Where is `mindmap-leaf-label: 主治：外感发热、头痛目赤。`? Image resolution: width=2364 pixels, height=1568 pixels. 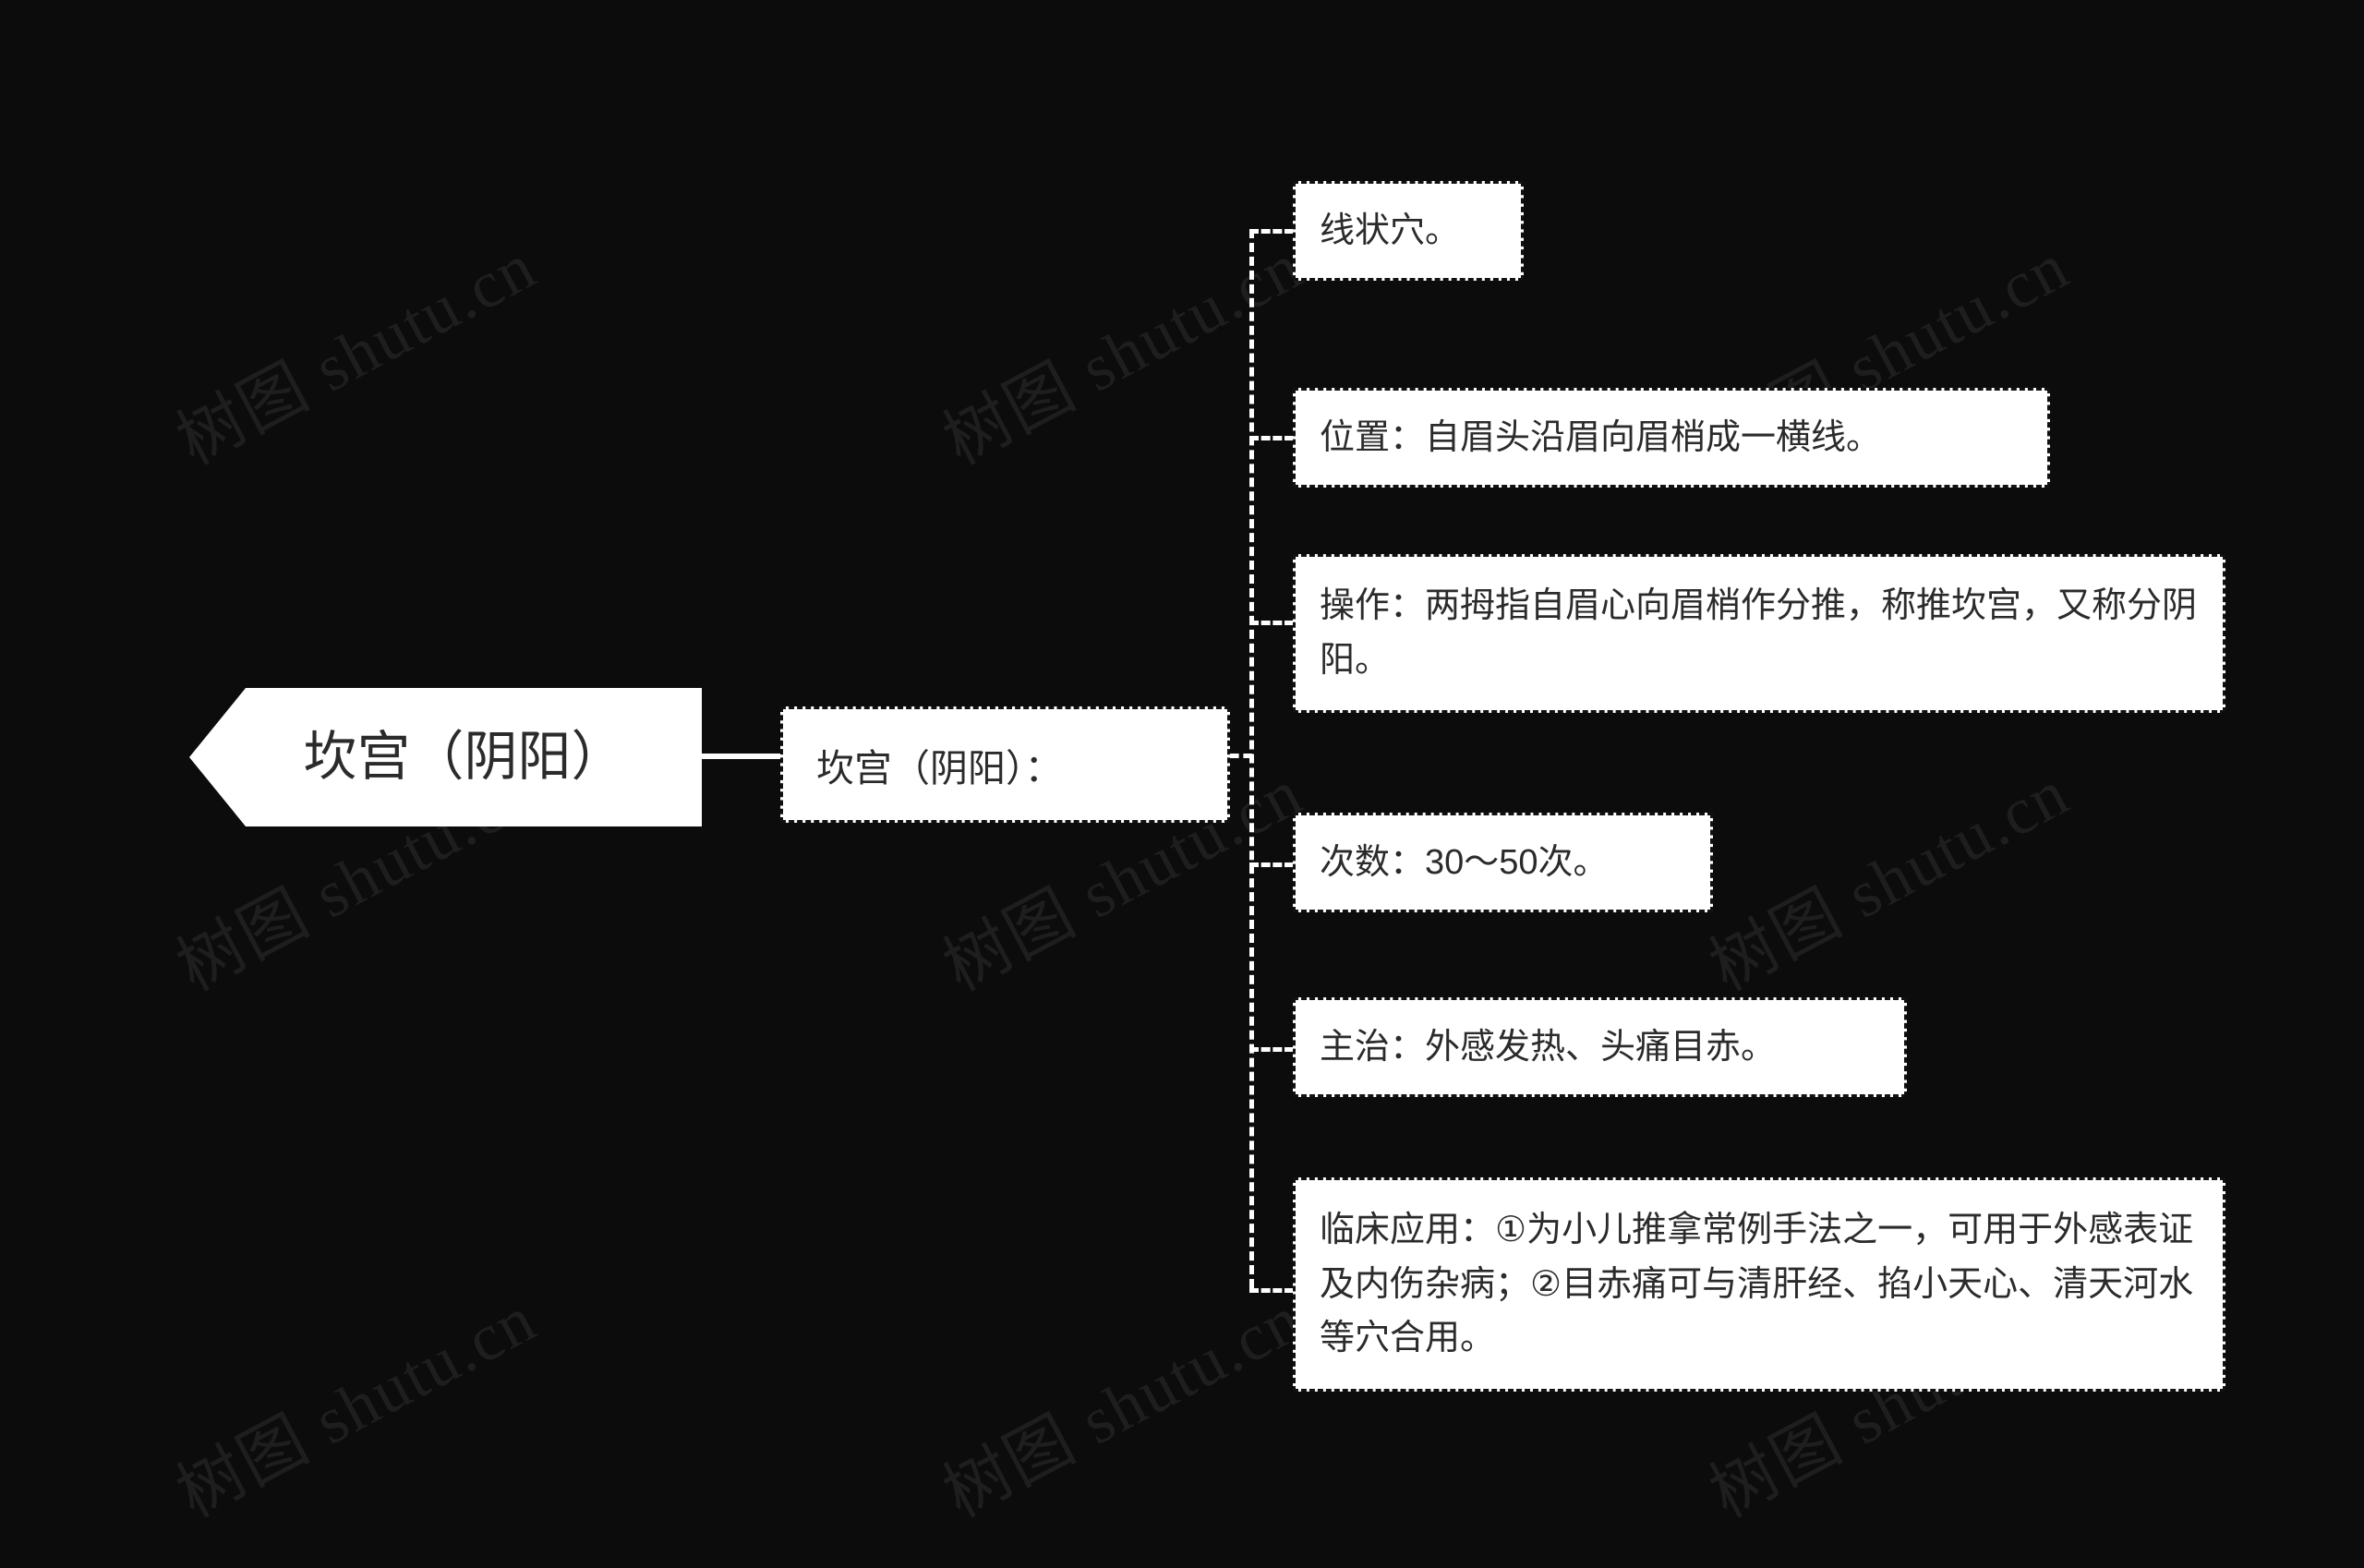
mindmap-leaf-label: 主治：外感发热、头痛目赤。 is located at coordinates (1548, 1047).